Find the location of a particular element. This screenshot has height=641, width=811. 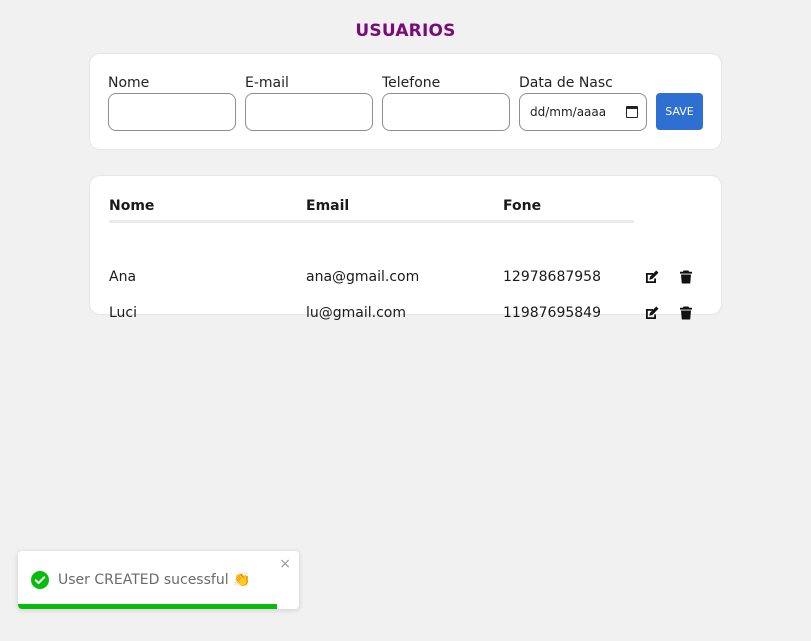

cell-email: ana@gmail.com is located at coordinates (363, 277).